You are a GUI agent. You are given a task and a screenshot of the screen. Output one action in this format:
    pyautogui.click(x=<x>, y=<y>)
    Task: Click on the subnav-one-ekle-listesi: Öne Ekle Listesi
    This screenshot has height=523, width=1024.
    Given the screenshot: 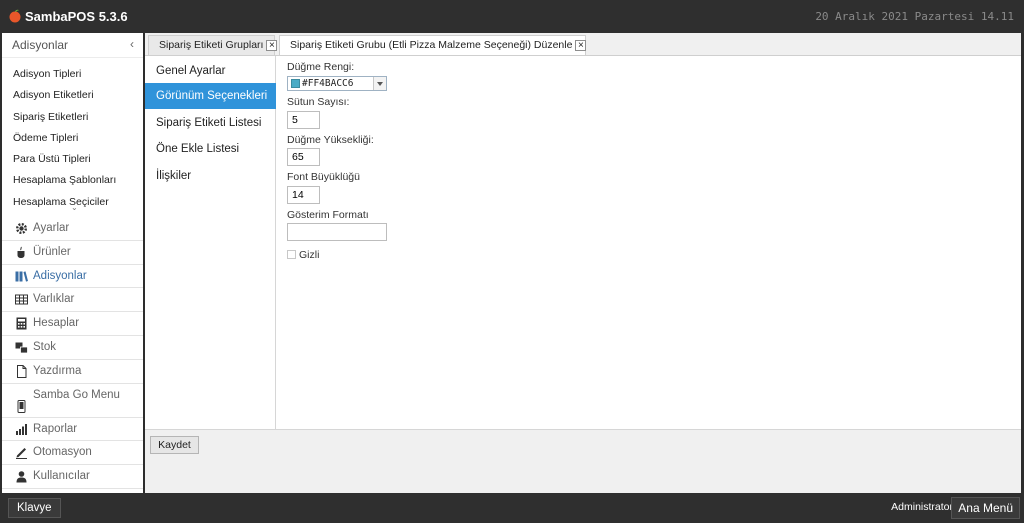 What is the action you would take?
    pyautogui.click(x=210, y=149)
    